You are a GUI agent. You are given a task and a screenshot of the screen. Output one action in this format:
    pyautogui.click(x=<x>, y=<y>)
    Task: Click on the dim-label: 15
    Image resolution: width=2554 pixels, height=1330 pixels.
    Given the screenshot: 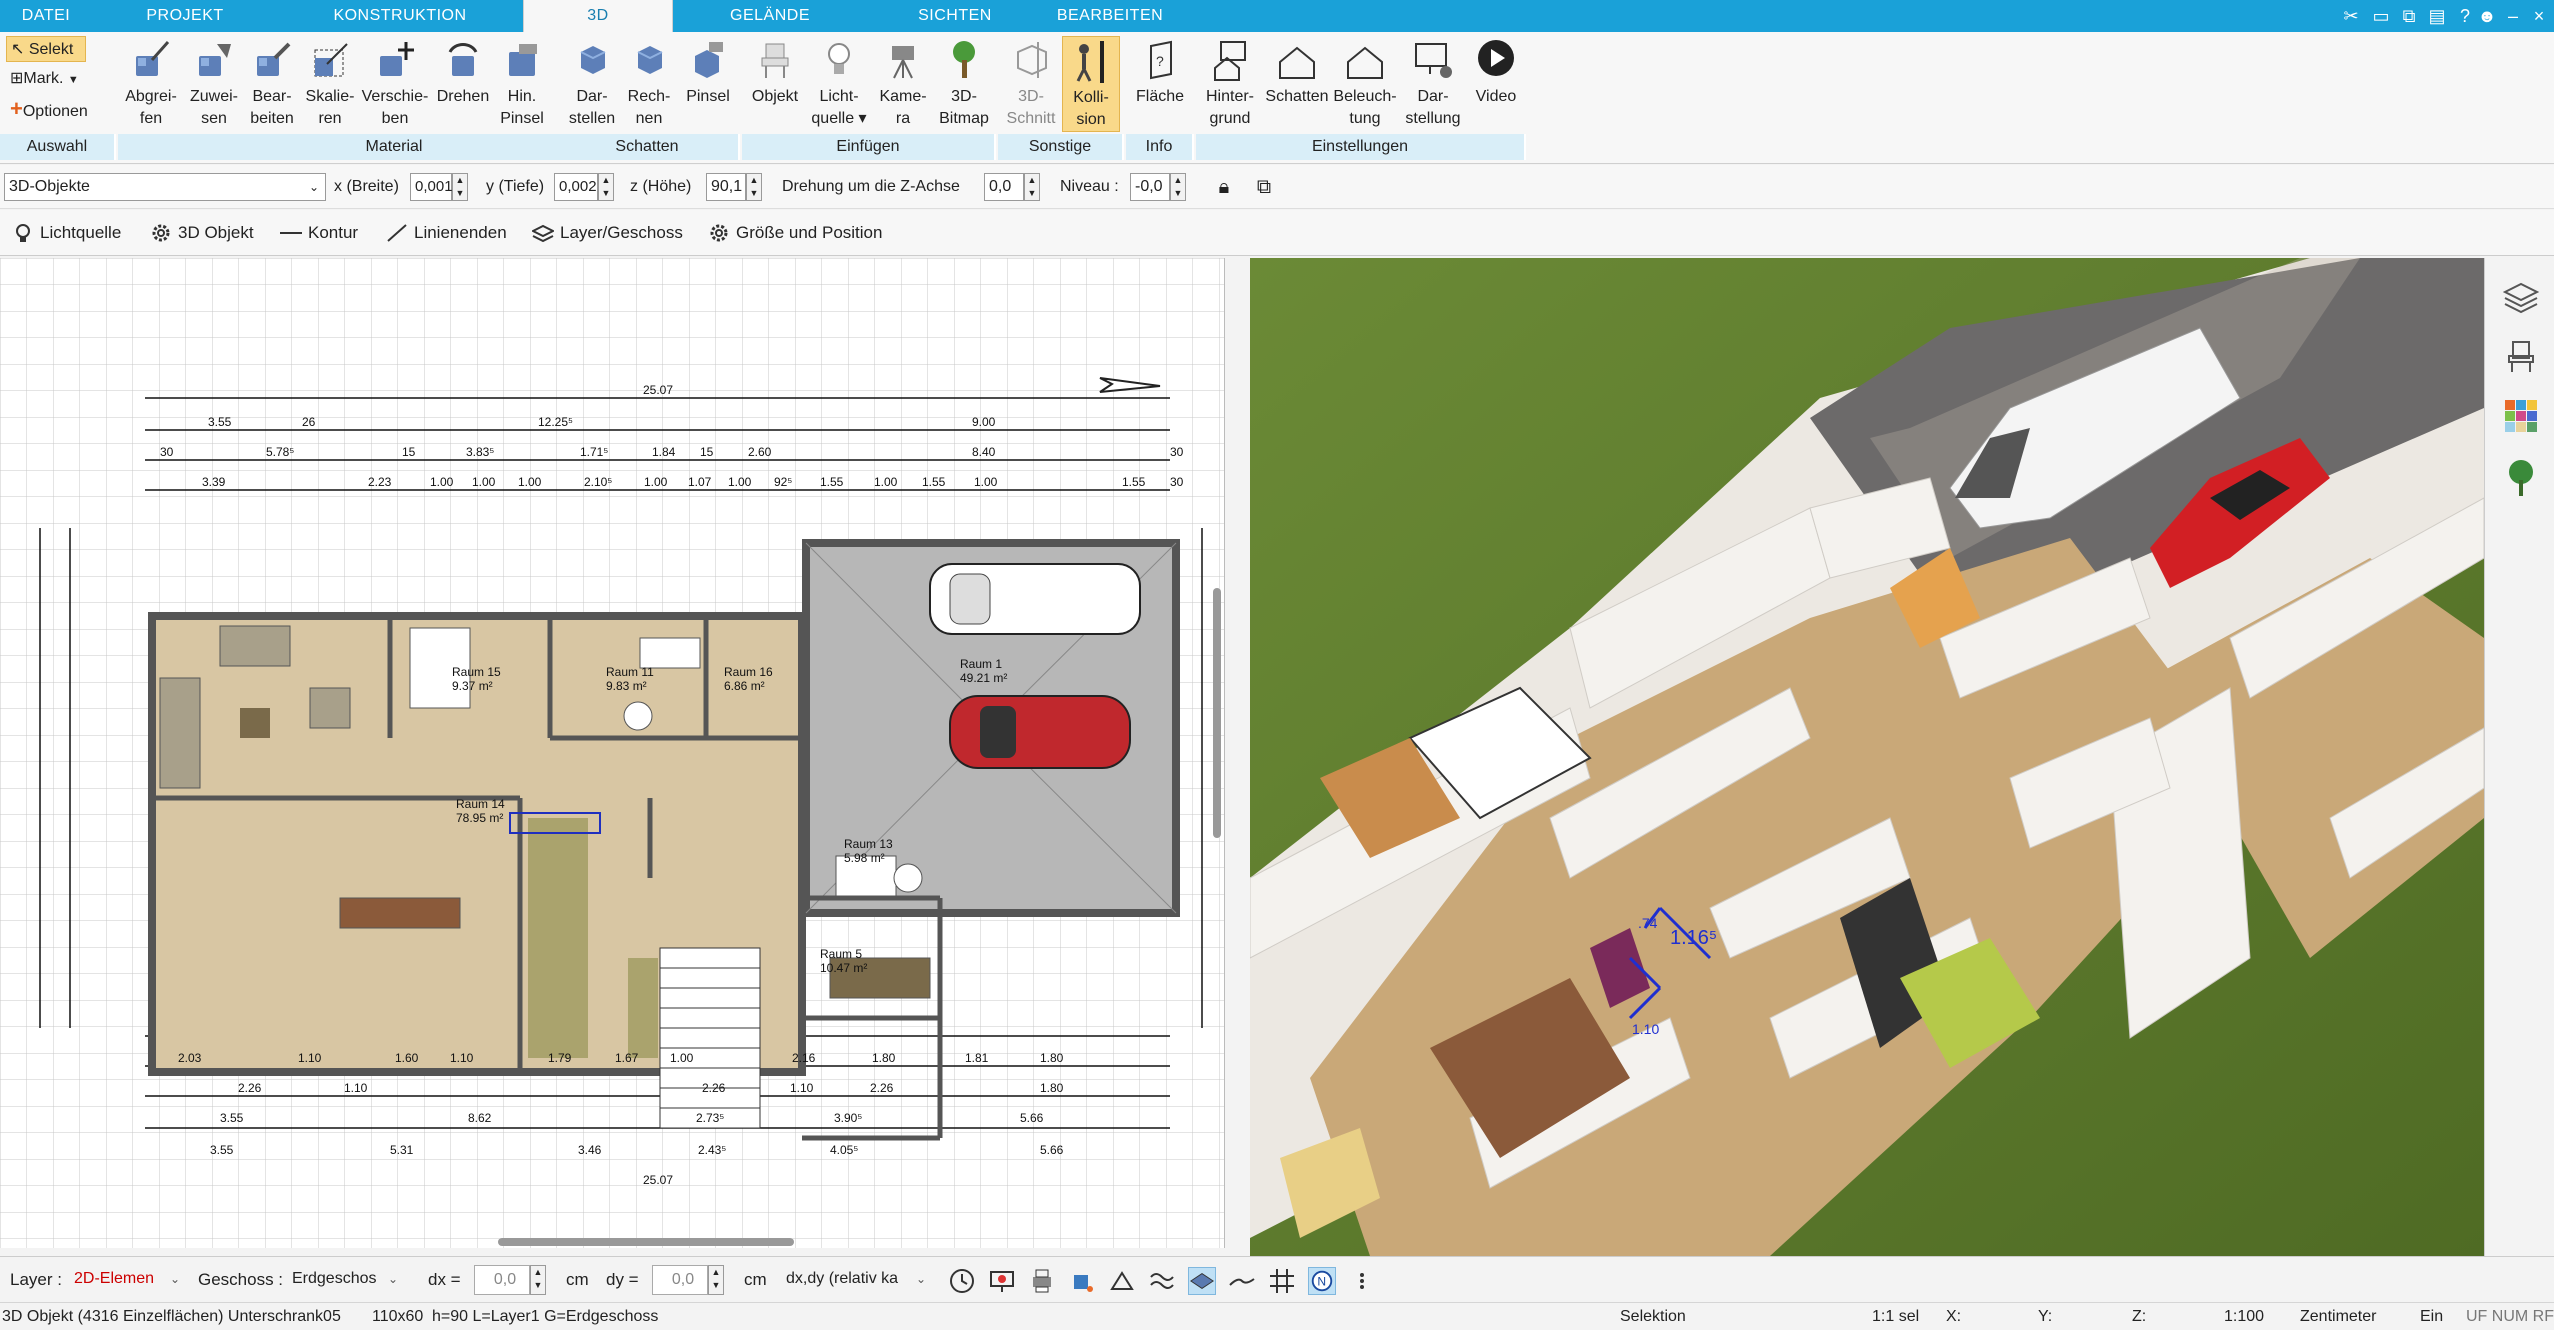 What is the action you would take?
    pyautogui.click(x=409, y=452)
    